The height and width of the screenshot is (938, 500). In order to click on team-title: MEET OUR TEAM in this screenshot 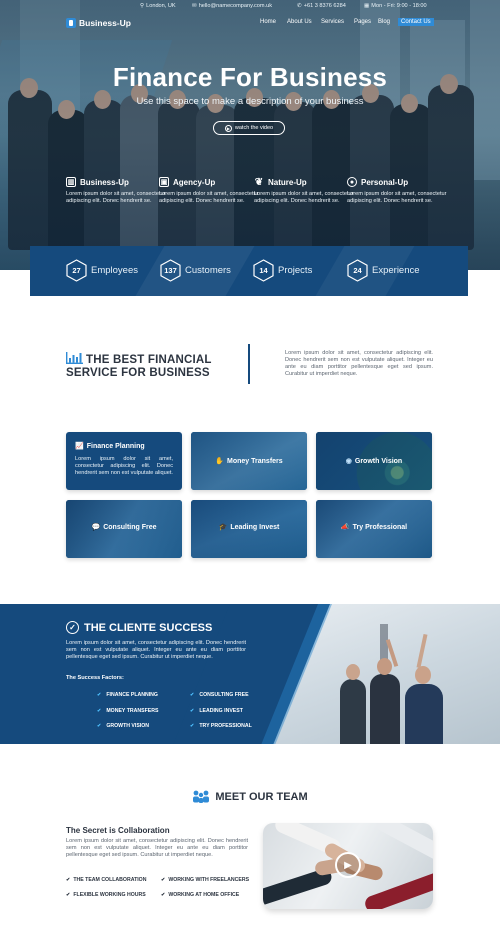, I will do `click(261, 797)`.